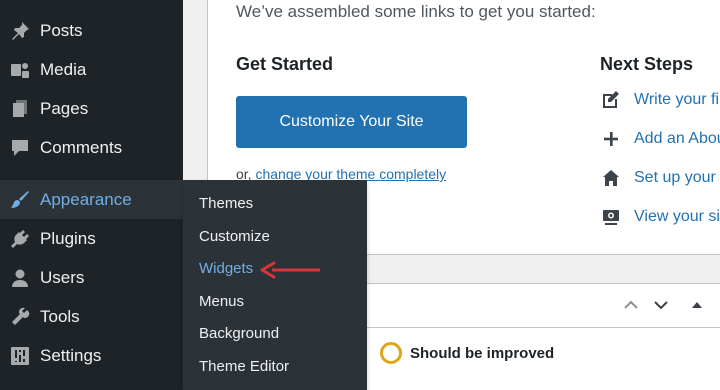  What do you see at coordinates (178, 200) in the screenshot?
I see `current-menu-pointer` at bounding box center [178, 200].